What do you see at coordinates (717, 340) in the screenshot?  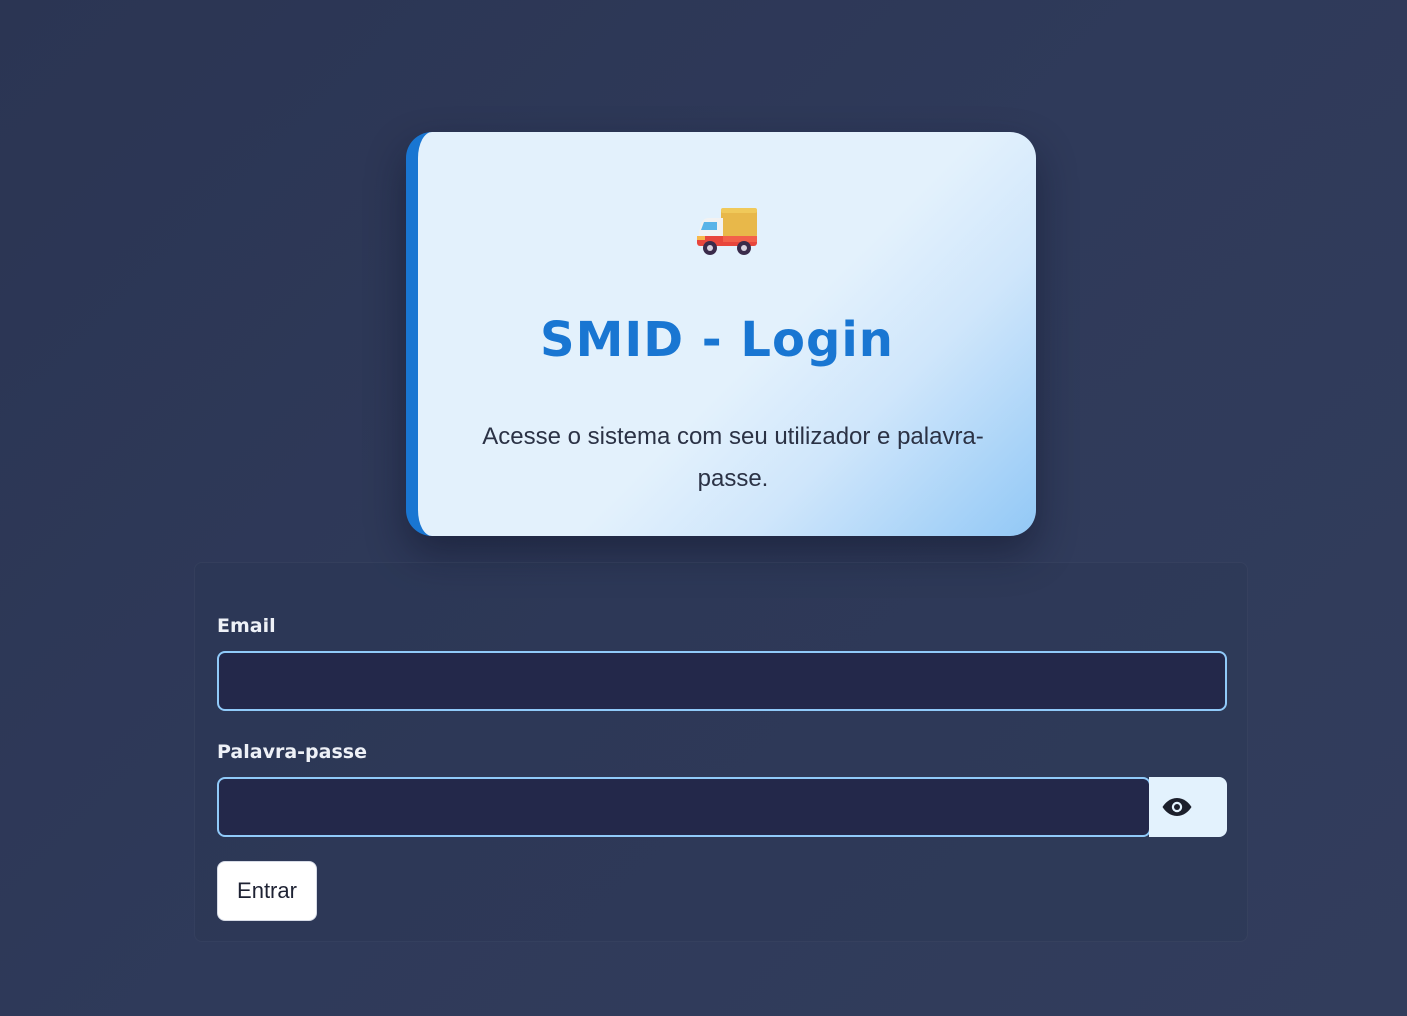 I see `page-title: SMID - Login` at bounding box center [717, 340].